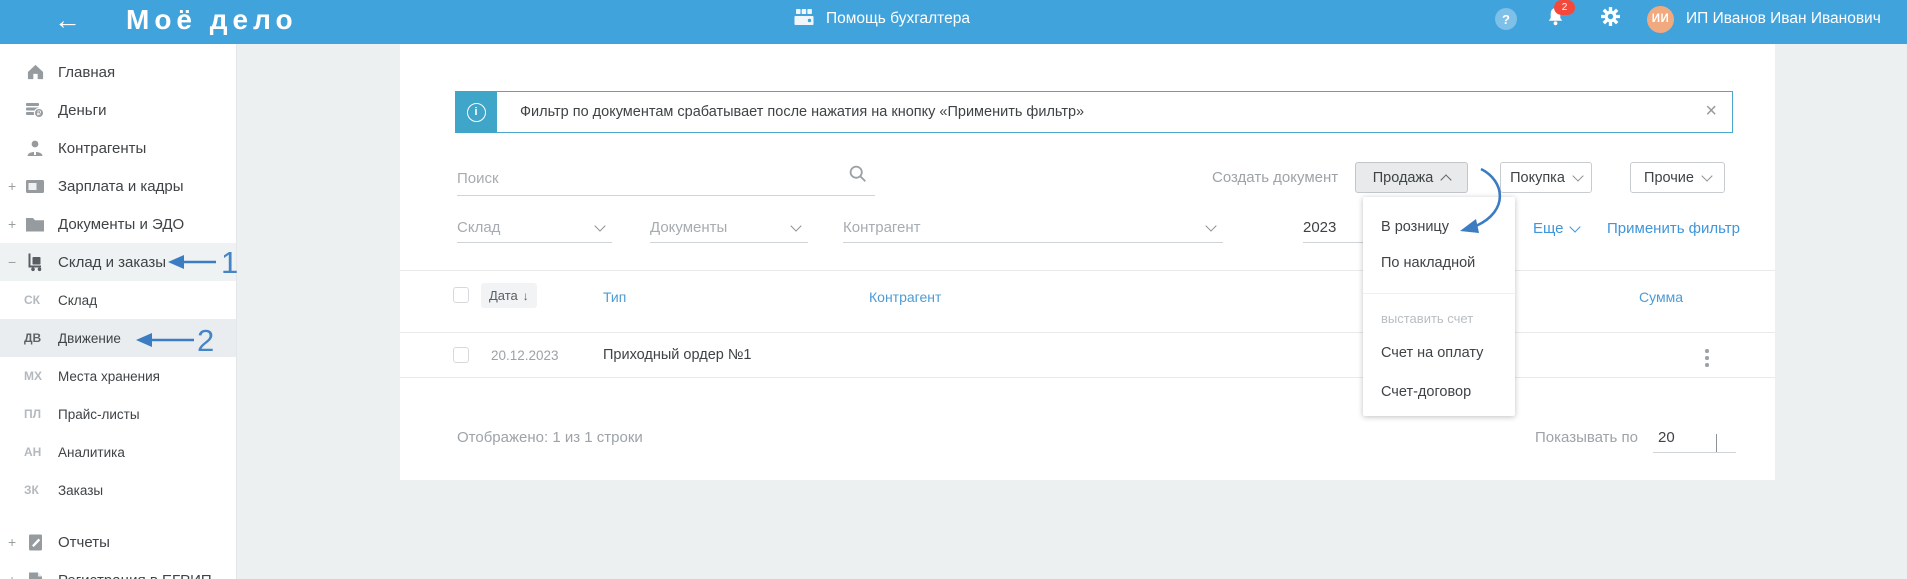 Image resolution: width=1907 pixels, height=579 pixels. What do you see at coordinates (1432, 353) in the screenshot?
I see `menu-item-invoice: Счет на оплату` at bounding box center [1432, 353].